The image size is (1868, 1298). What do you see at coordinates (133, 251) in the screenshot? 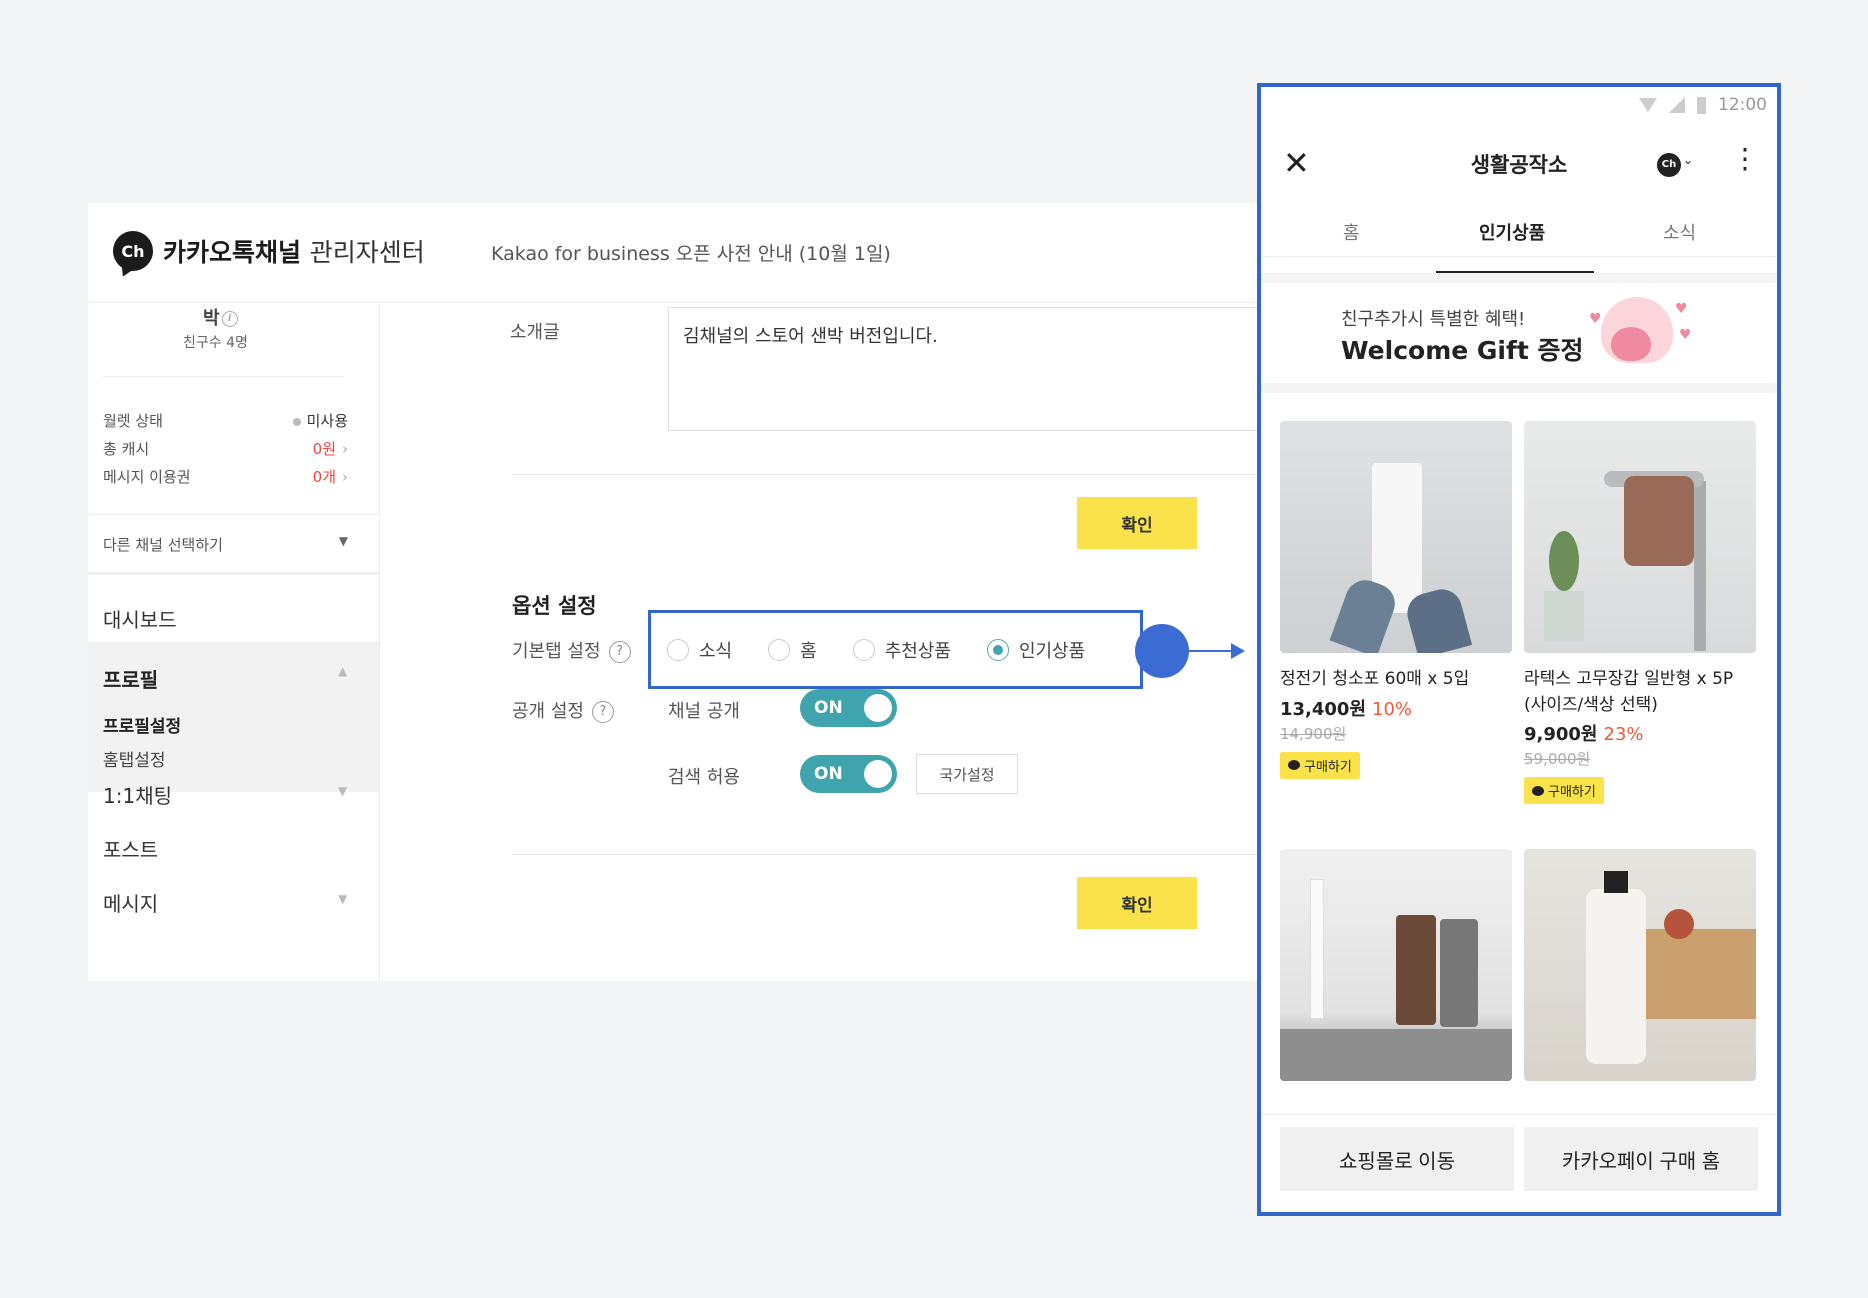
I see `kakao-channel-logo-icon: Ch` at bounding box center [133, 251].